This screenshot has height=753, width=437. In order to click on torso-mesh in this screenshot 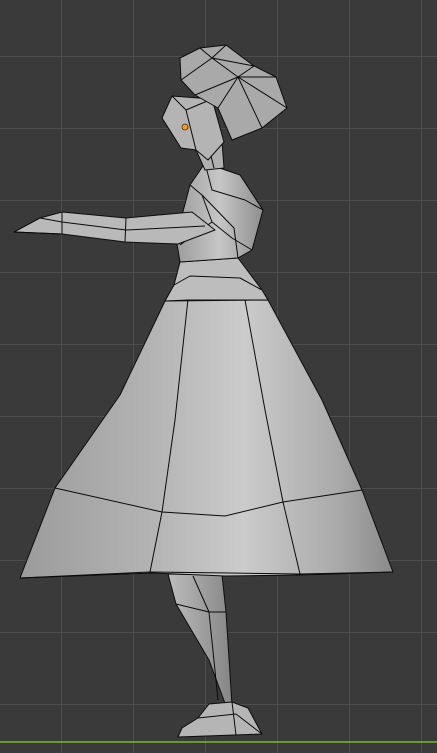, I will do `click(219, 202)`.